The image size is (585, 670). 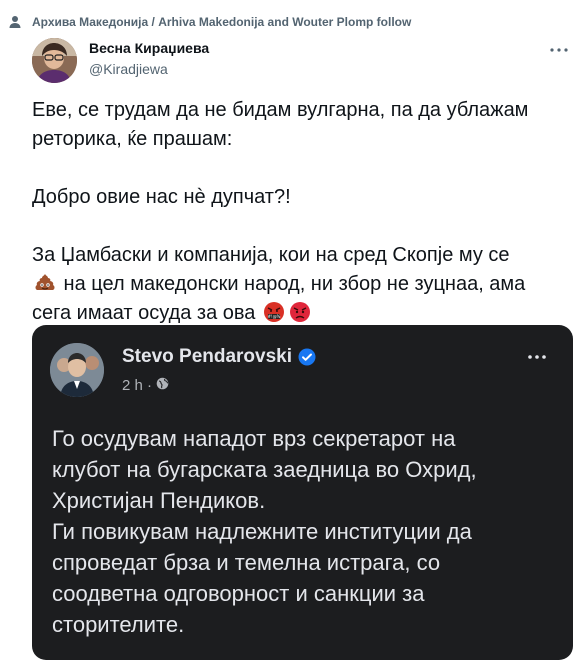 I want to click on embed-author-name: Stevo Pendarovski, so click(x=219, y=357).